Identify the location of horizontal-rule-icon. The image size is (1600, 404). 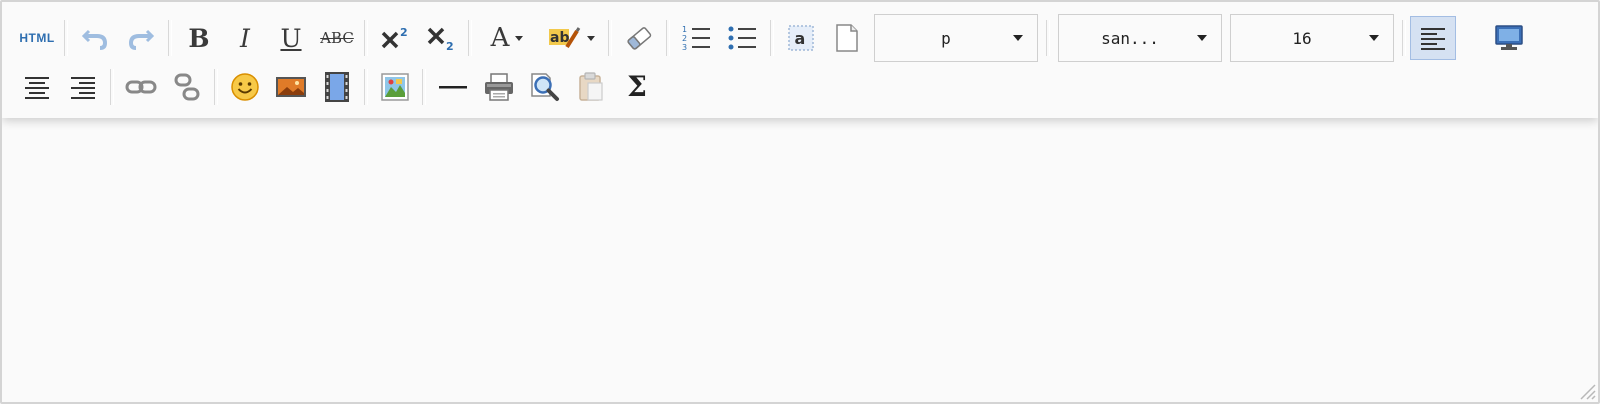
(453, 87).